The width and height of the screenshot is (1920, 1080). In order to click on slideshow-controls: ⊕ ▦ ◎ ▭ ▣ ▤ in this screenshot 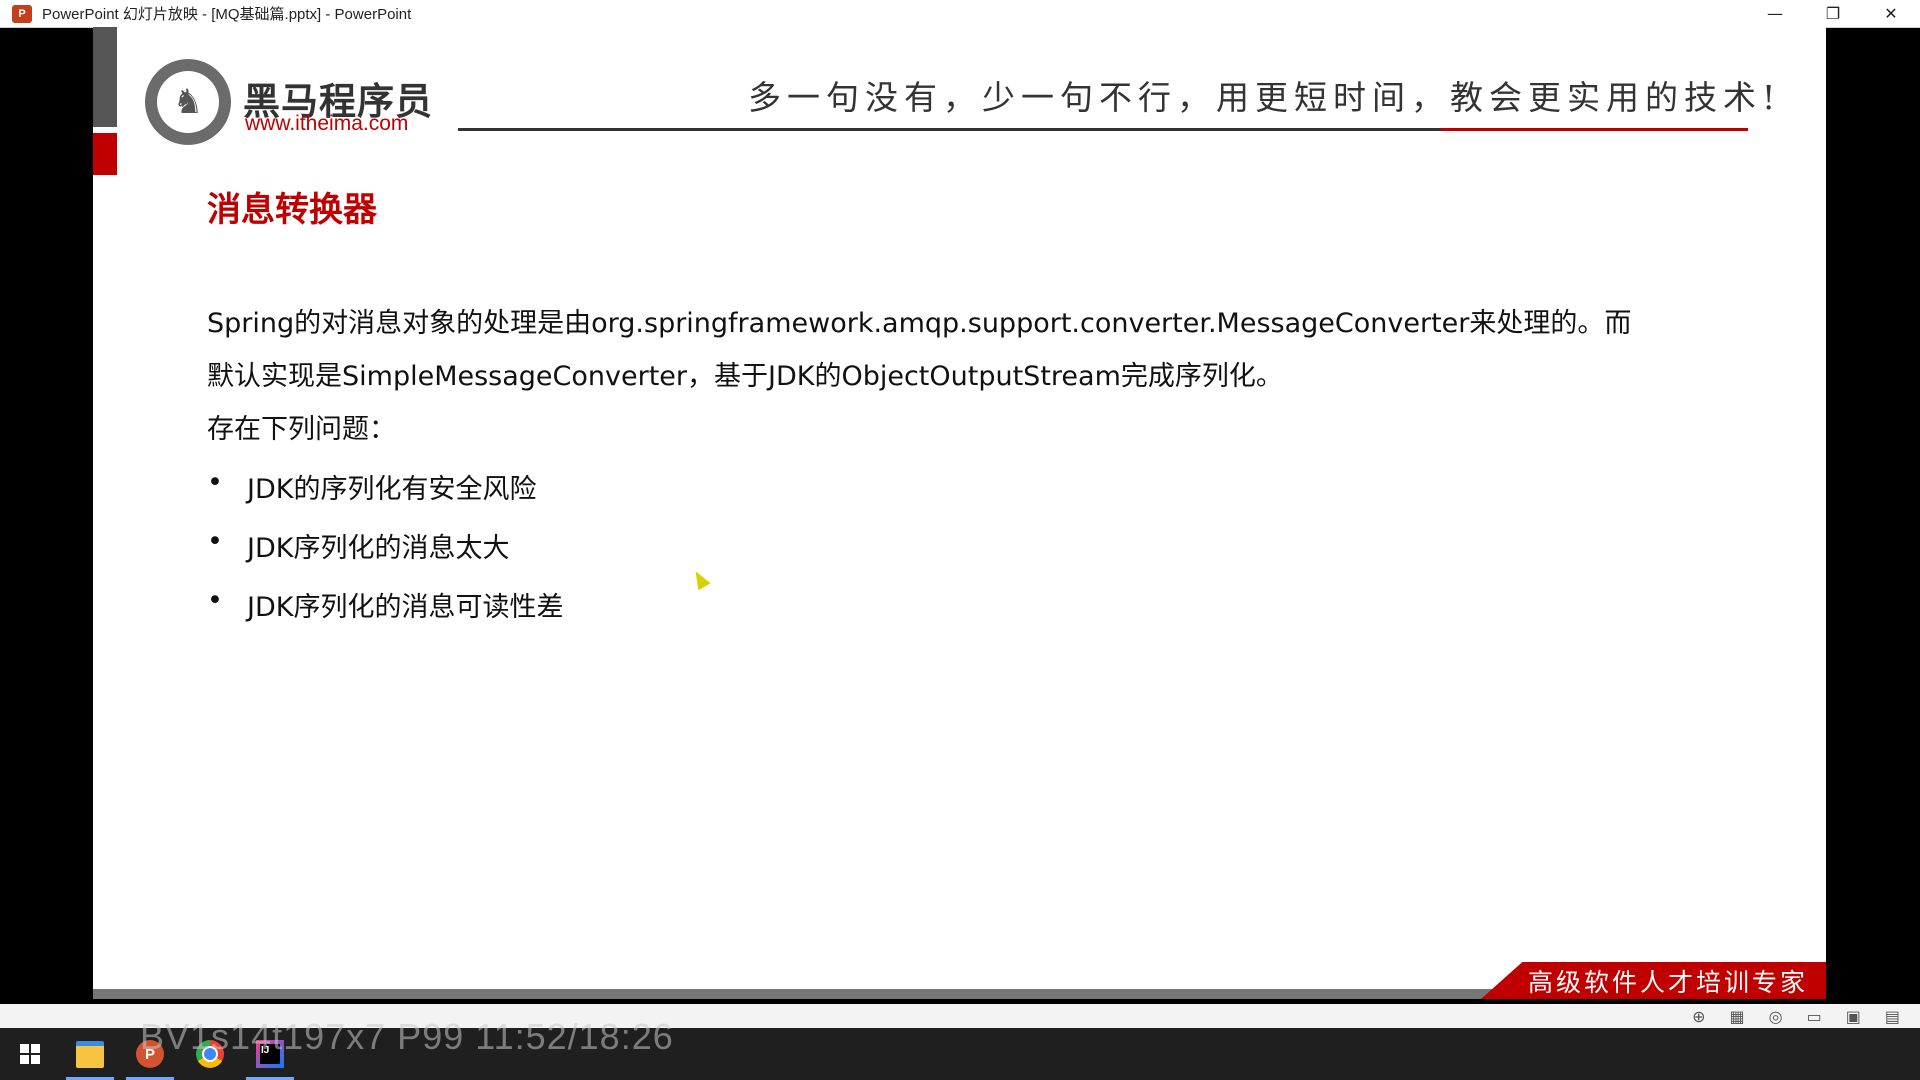, I will do `click(1796, 1016)`.